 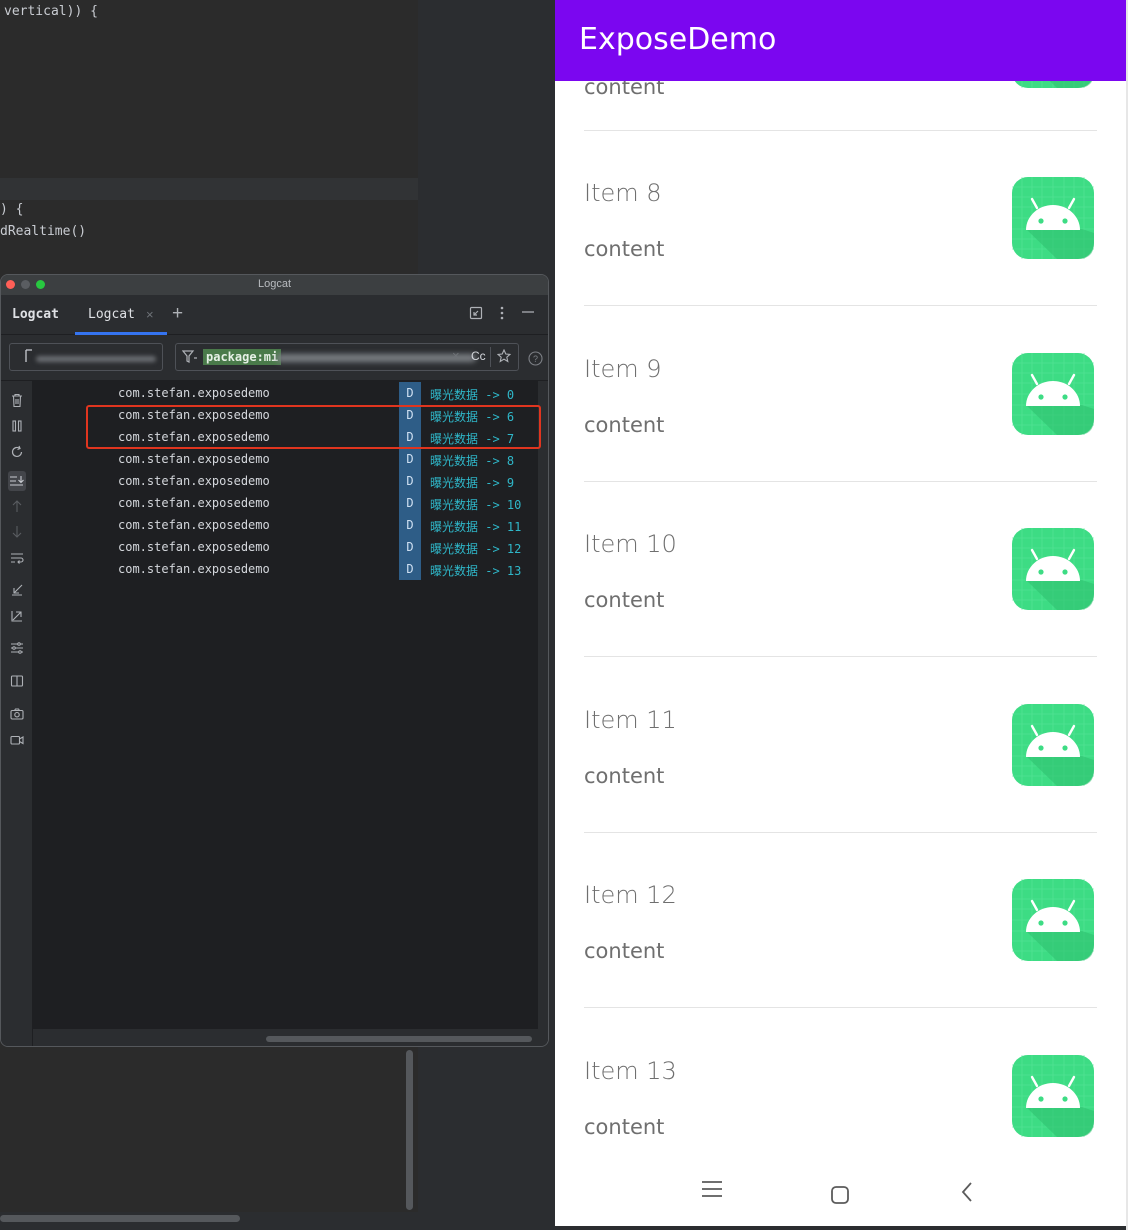 I want to click on item-title: Item 11, so click(x=630, y=719).